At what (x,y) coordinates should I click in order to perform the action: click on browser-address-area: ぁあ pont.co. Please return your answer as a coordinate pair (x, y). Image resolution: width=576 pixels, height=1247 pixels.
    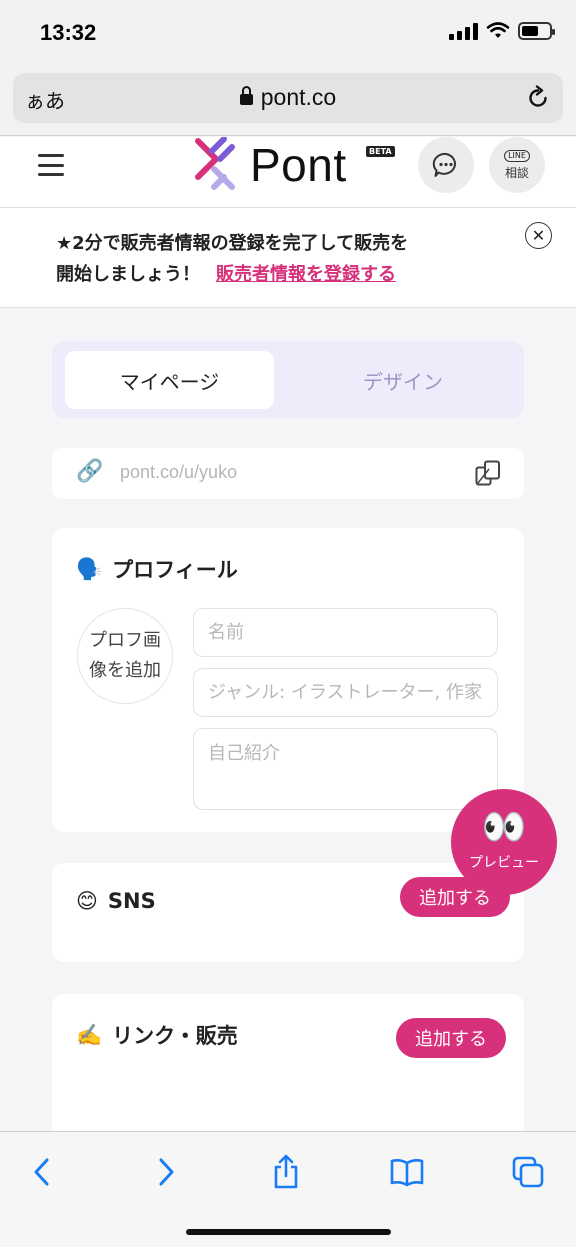
    Looking at the image, I should click on (288, 102).